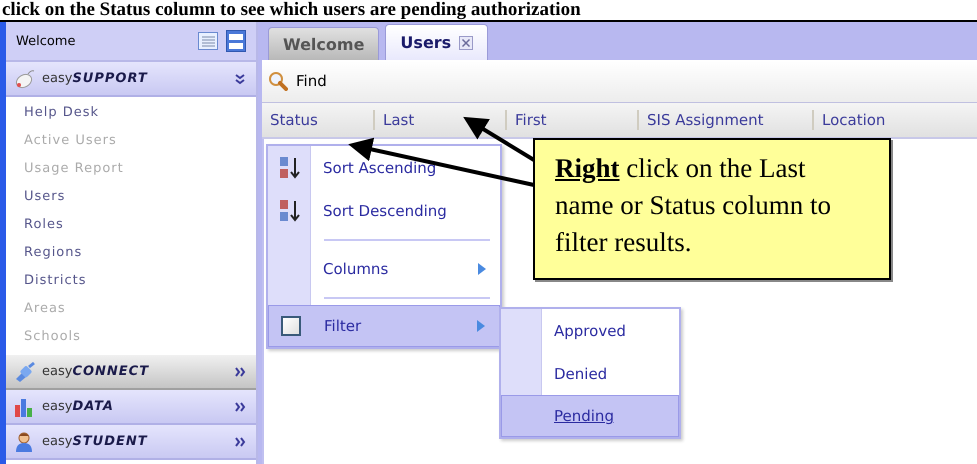  I want to click on menu-item: Denied, so click(590, 373).